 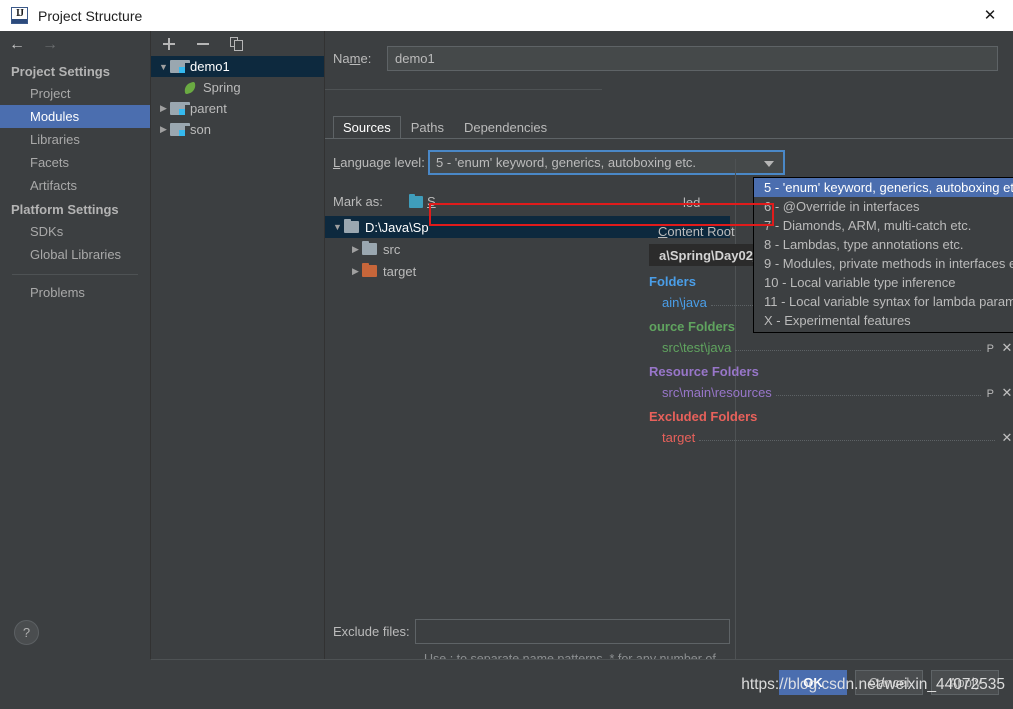 I want to click on add-module-icon, so click(x=169, y=44).